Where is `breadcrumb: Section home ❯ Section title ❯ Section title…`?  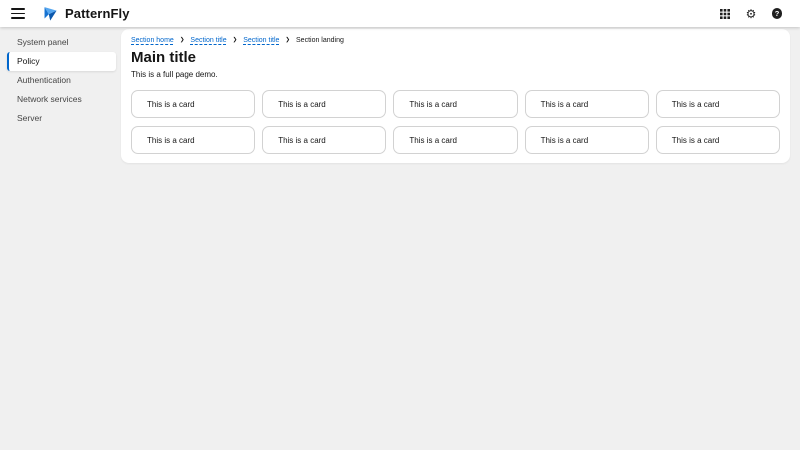 breadcrumb: Section home ❯ Section title ❯ Section title… is located at coordinates (455, 40).